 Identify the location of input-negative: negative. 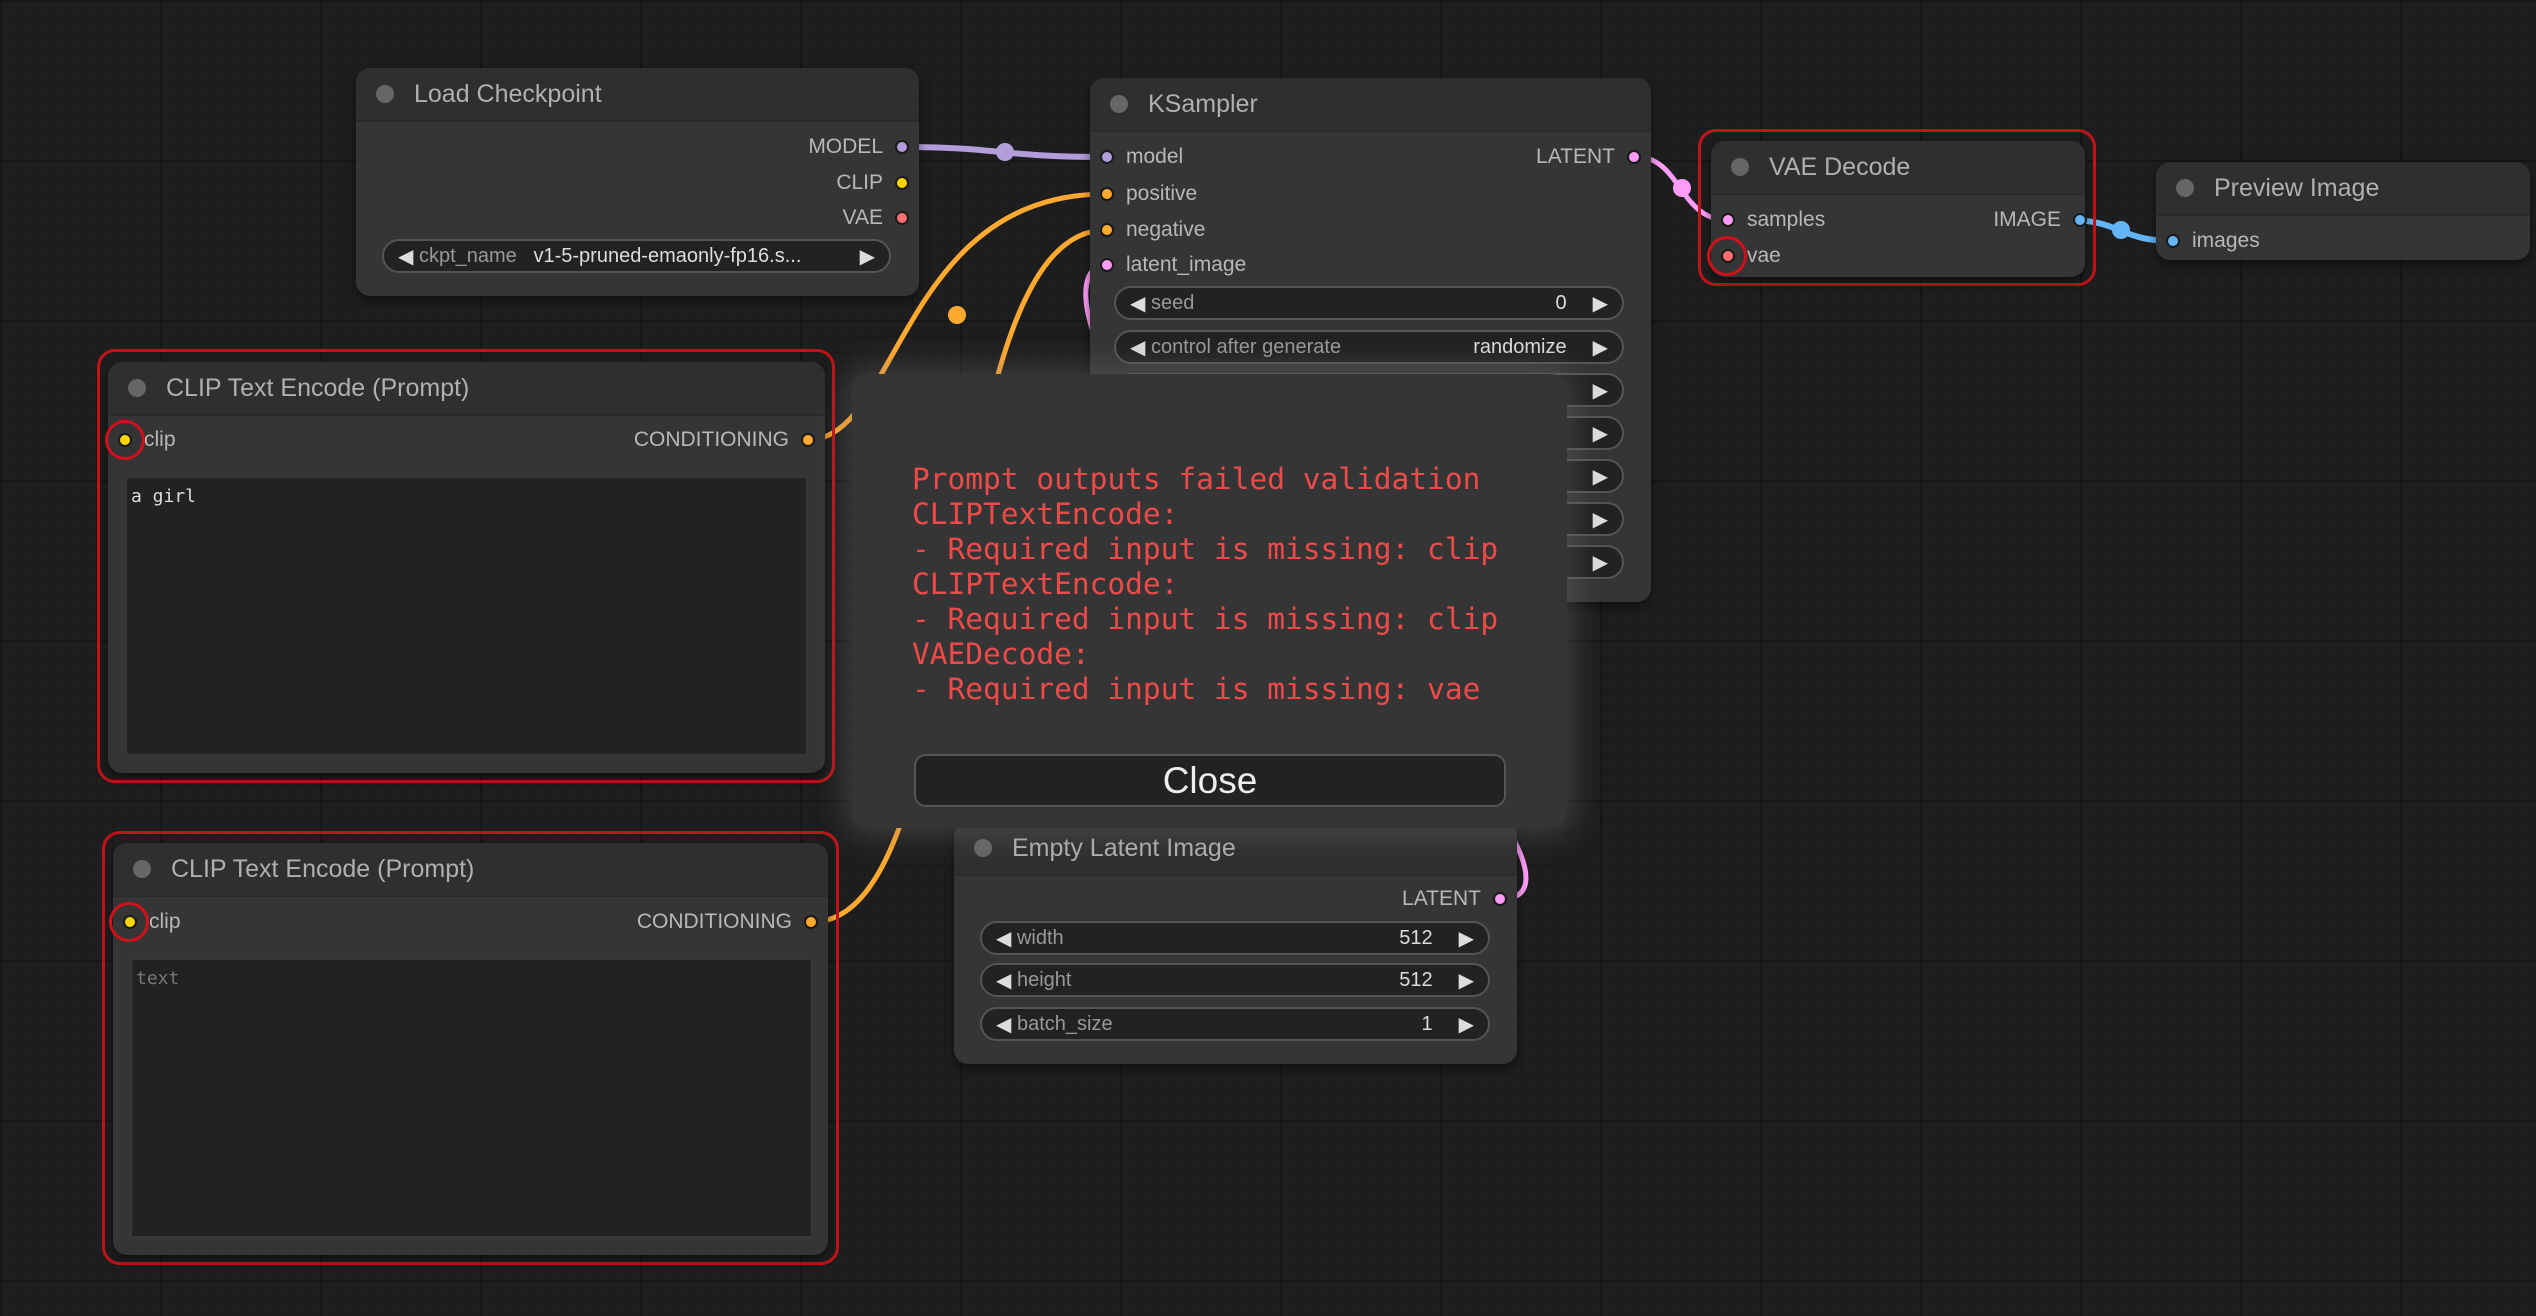
(1152, 230).